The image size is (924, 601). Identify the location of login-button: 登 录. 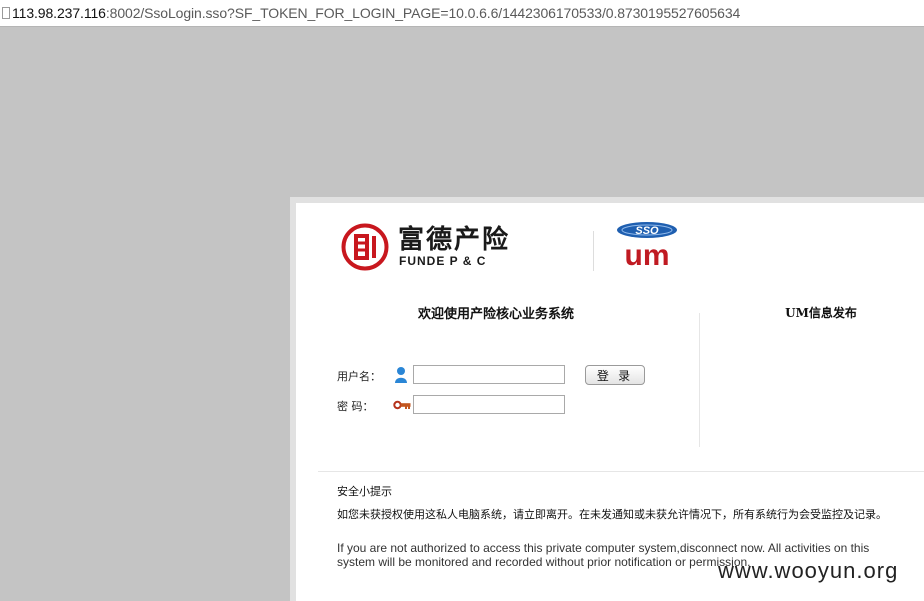
(615, 375).